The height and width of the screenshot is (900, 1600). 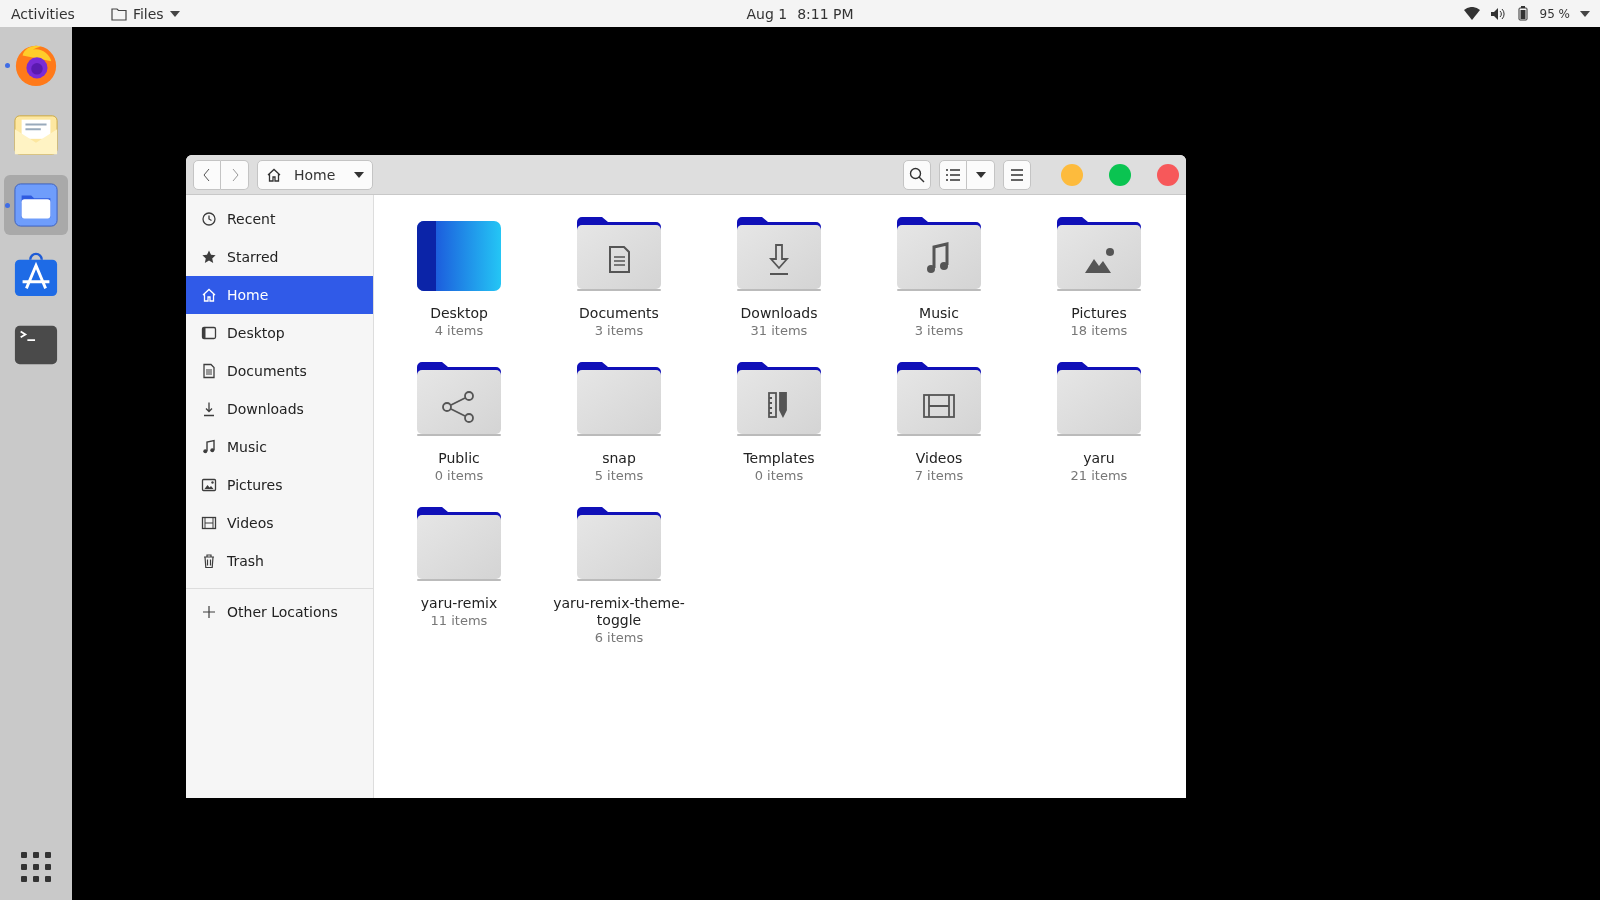 I want to click on item-count: 4 items, so click(x=459, y=331).